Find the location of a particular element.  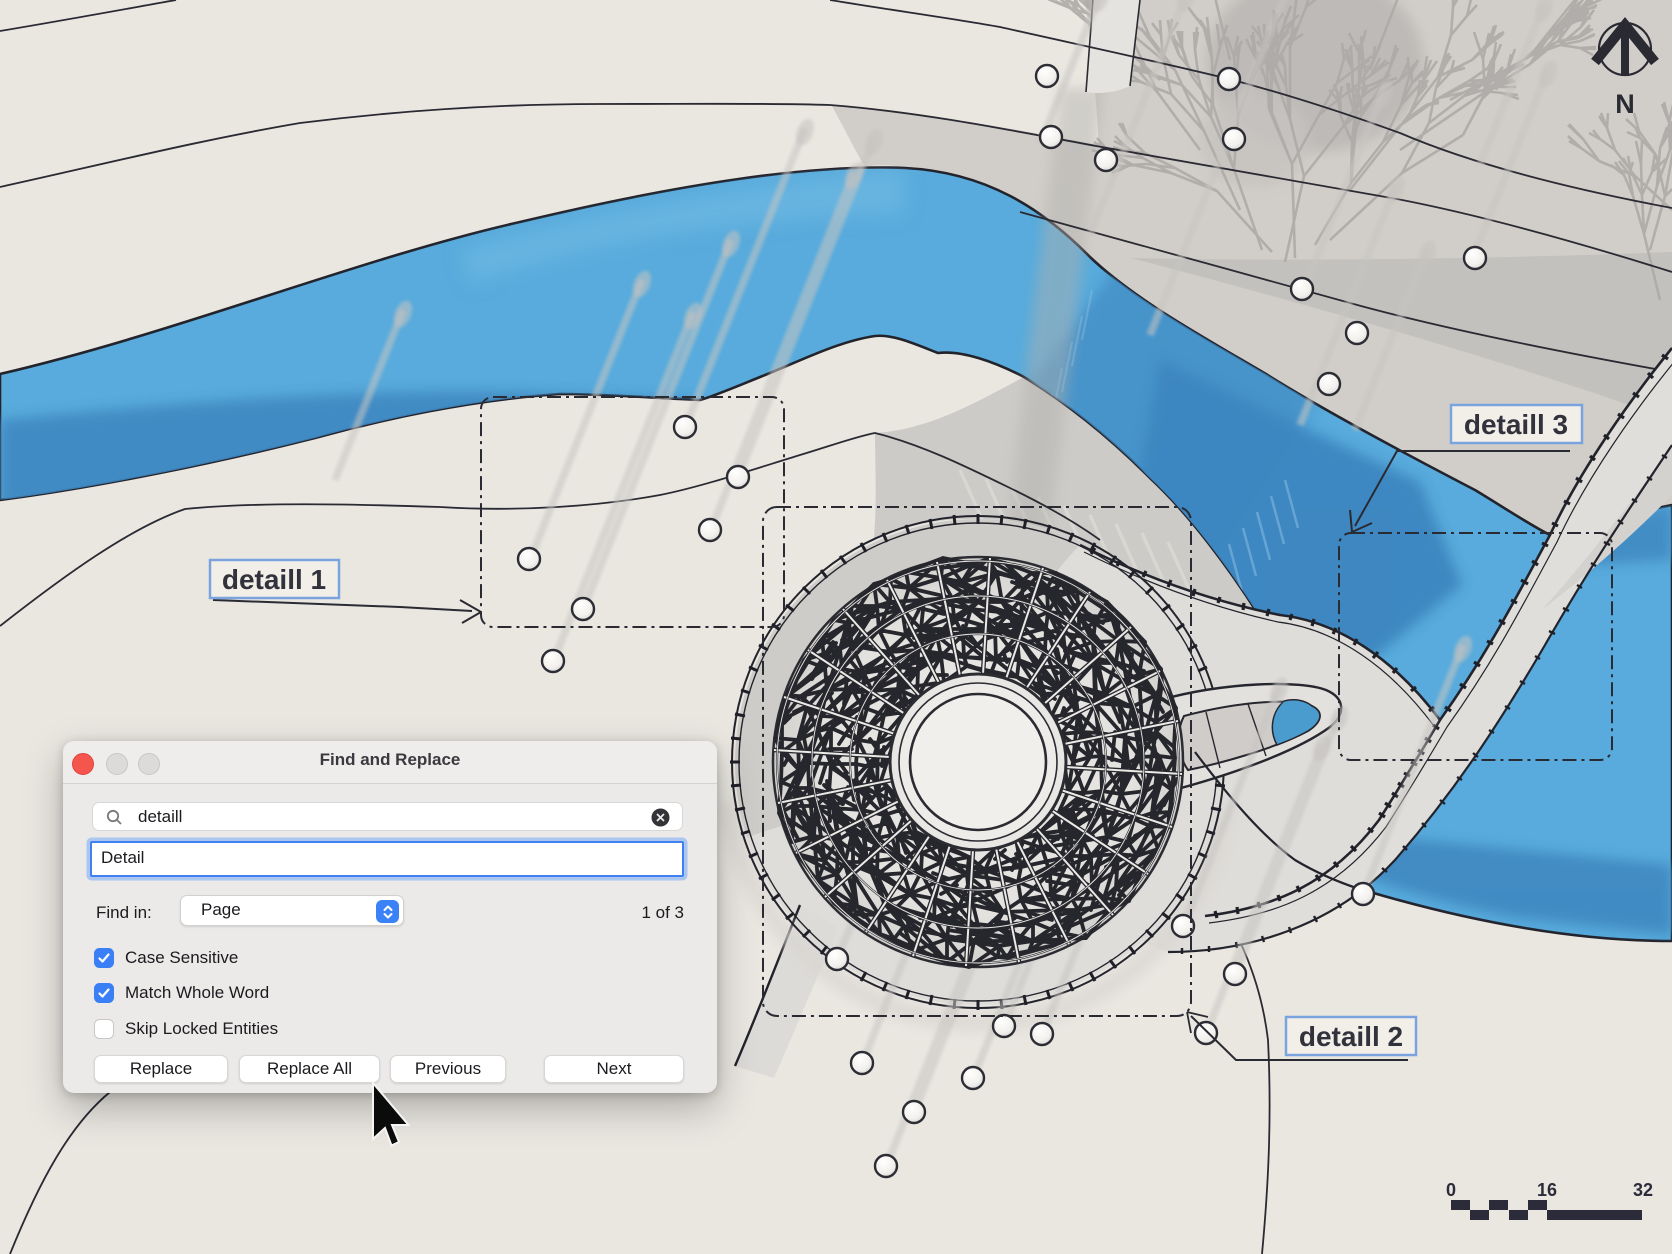

svg-text: detaill 1 is located at coordinates (274, 579).